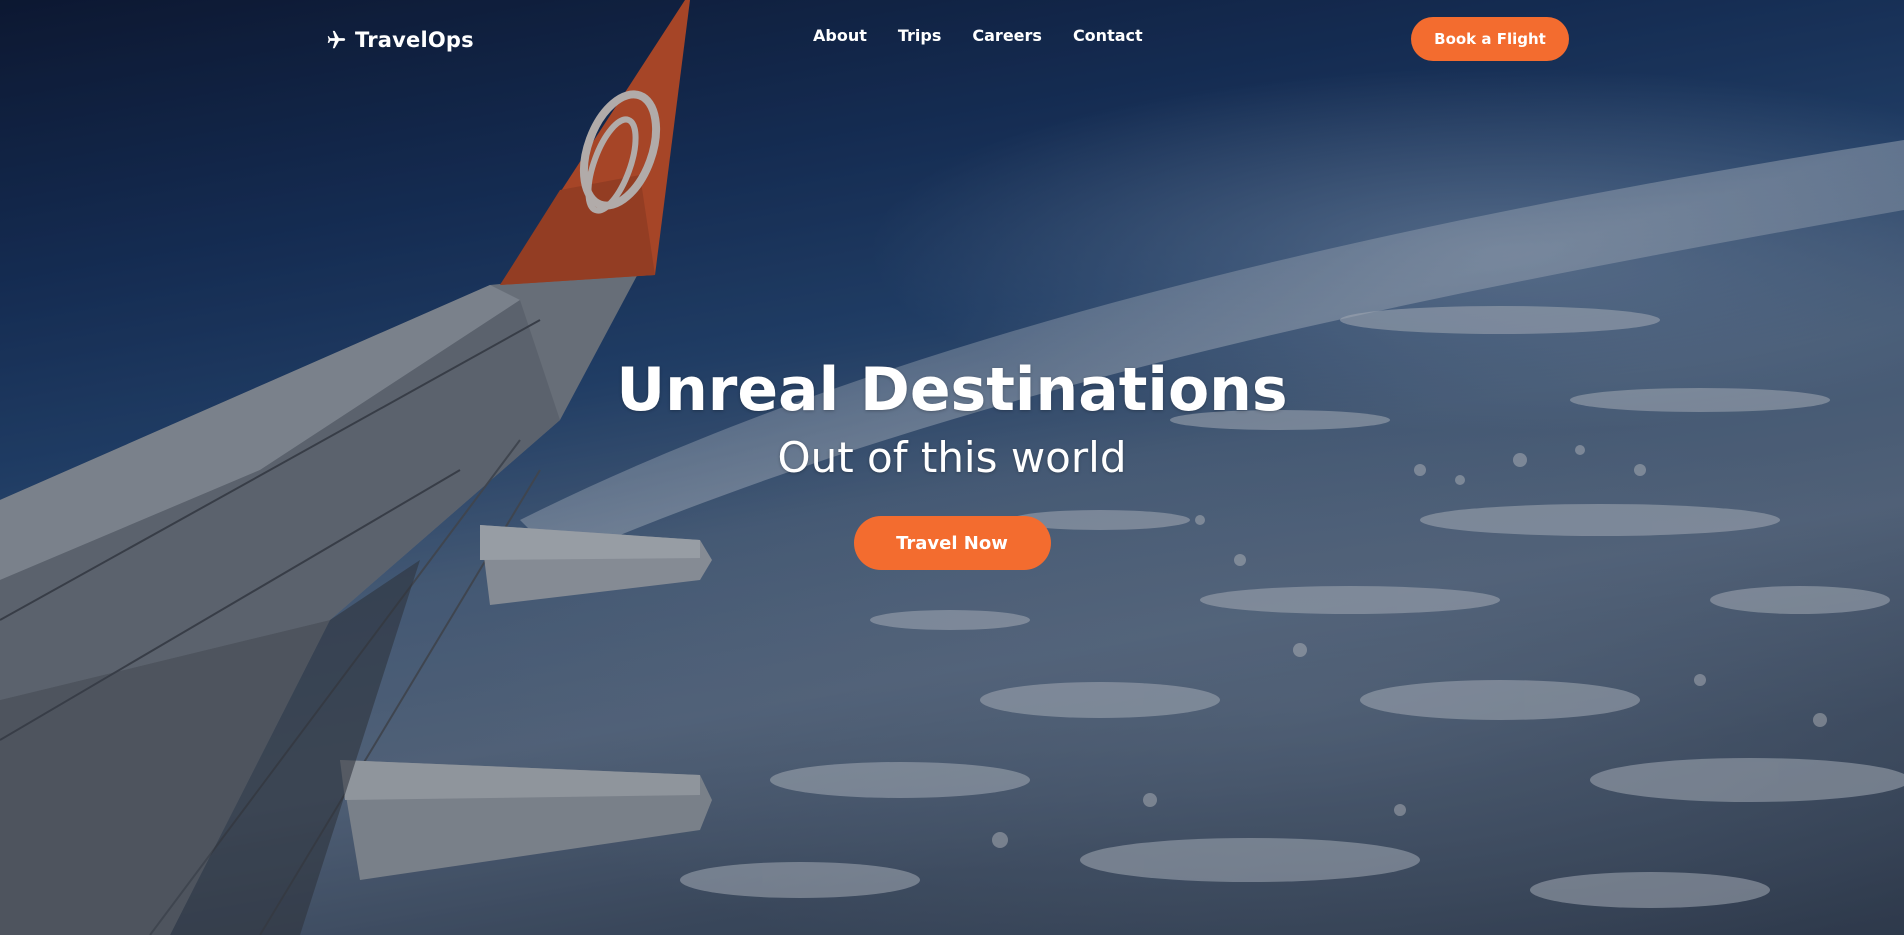 This screenshot has height=935, width=1904. What do you see at coordinates (1108, 35) in the screenshot?
I see `nav-link-contact: Contact` at bounding box center [1108, 35].